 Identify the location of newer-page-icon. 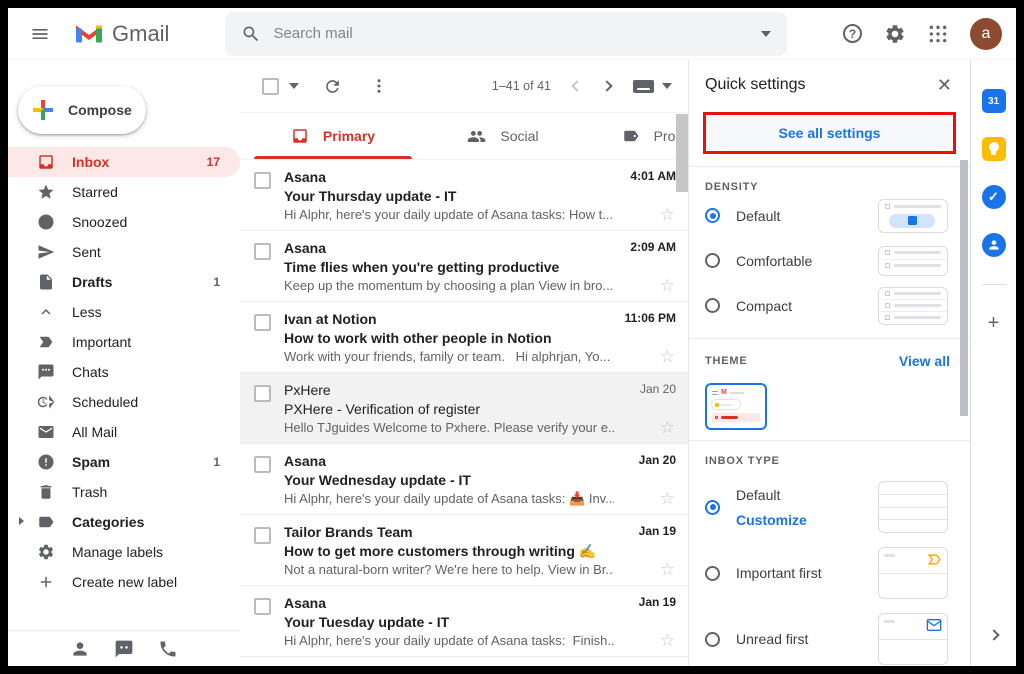
(577, 86).